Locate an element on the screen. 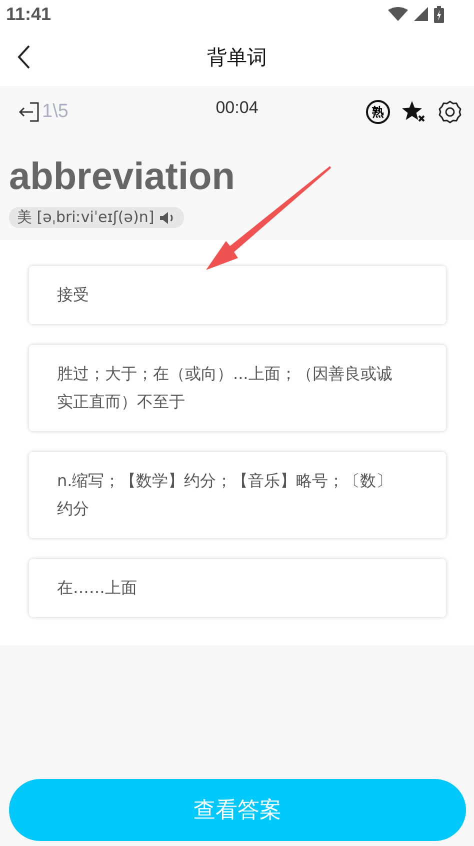  back-icon is located at coordinates (24, 57).